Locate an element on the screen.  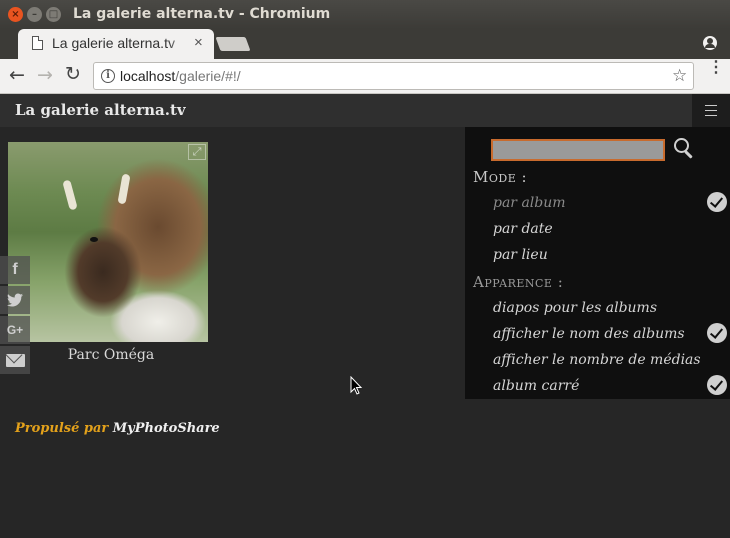
appearance-item-album-slides: diapos pour les albums is located at coordinates (575, 308).